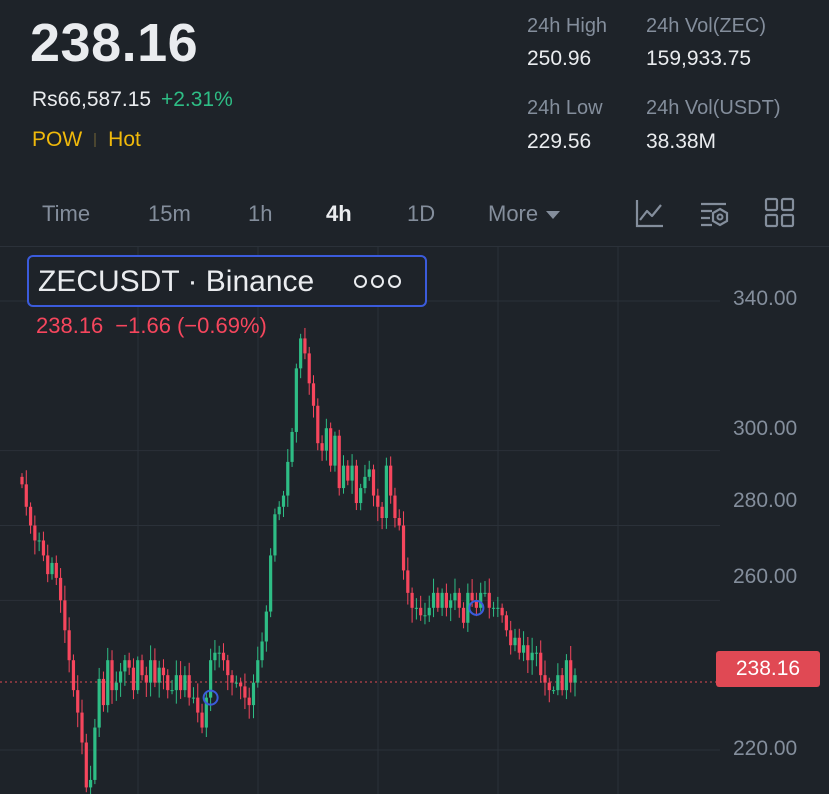 The image size is (829, 794). What do you see at coordinates (715, 213) in the screenshot?
I see `settings-chart-icon` at bounding box center [715, 213].